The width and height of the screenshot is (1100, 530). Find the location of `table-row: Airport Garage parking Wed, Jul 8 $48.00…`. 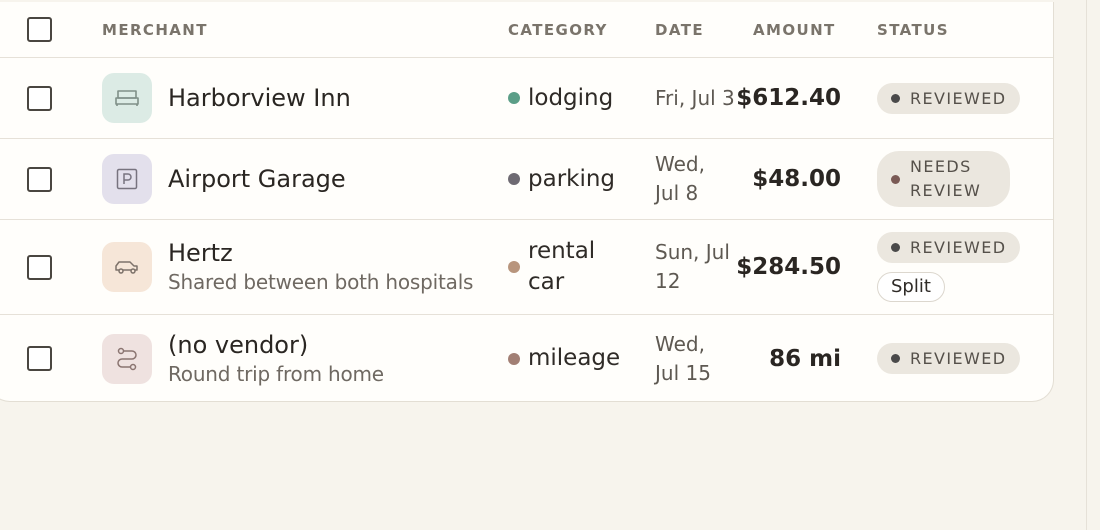

table-row: Airport Garage parking Wed, Jul 8 $48.00… is located at coordinates (526, 179).